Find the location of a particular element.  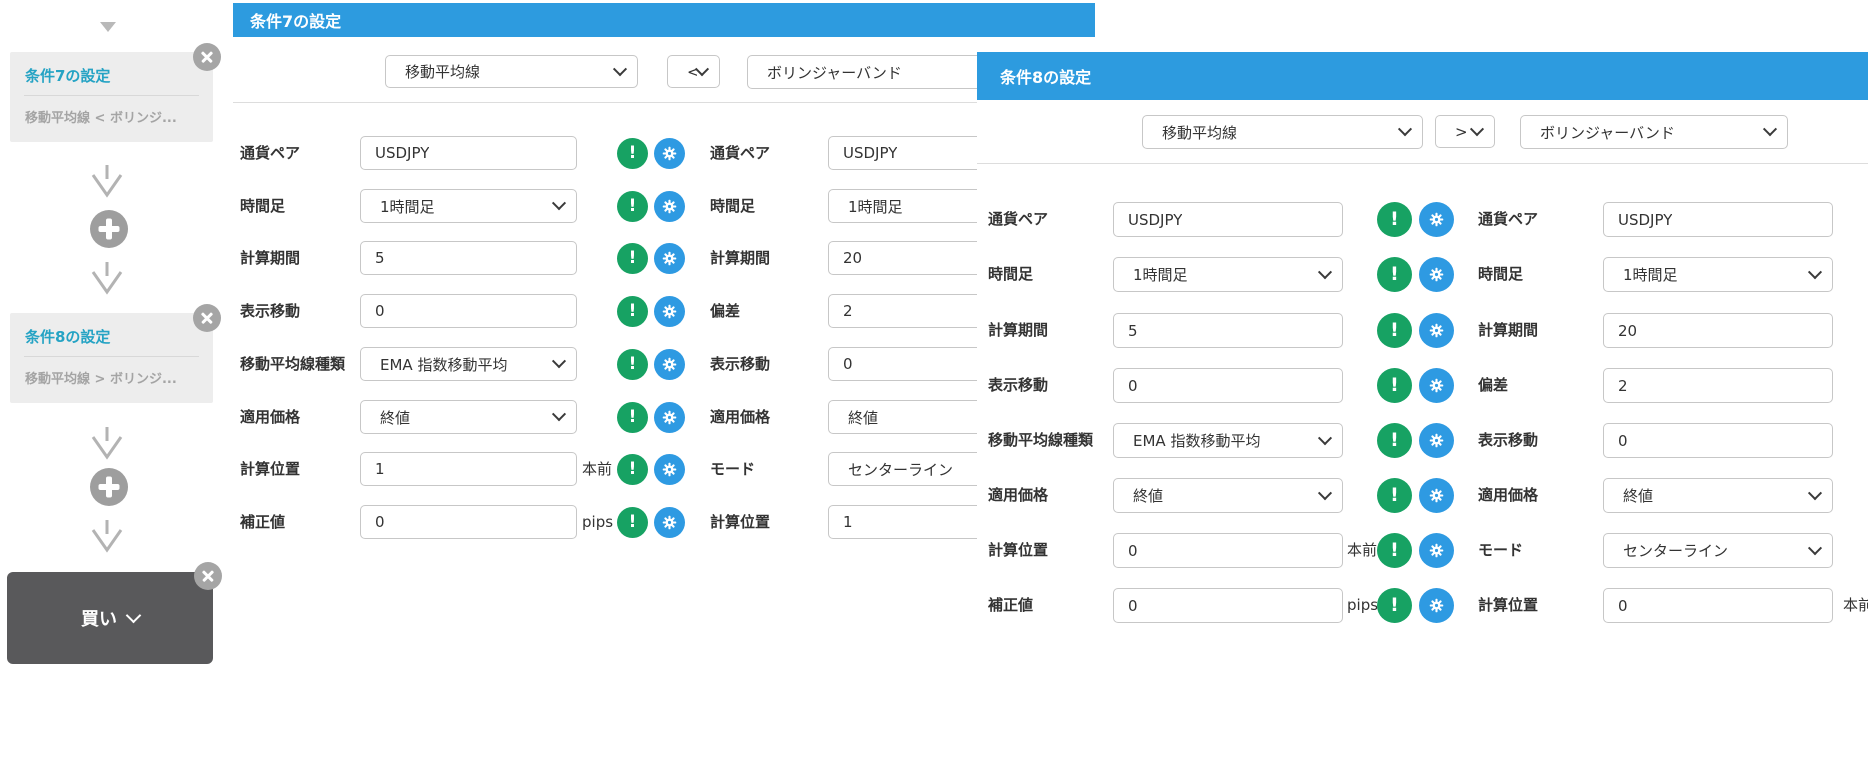

buy-action-button: 買い is located at coordinates (110, 618).